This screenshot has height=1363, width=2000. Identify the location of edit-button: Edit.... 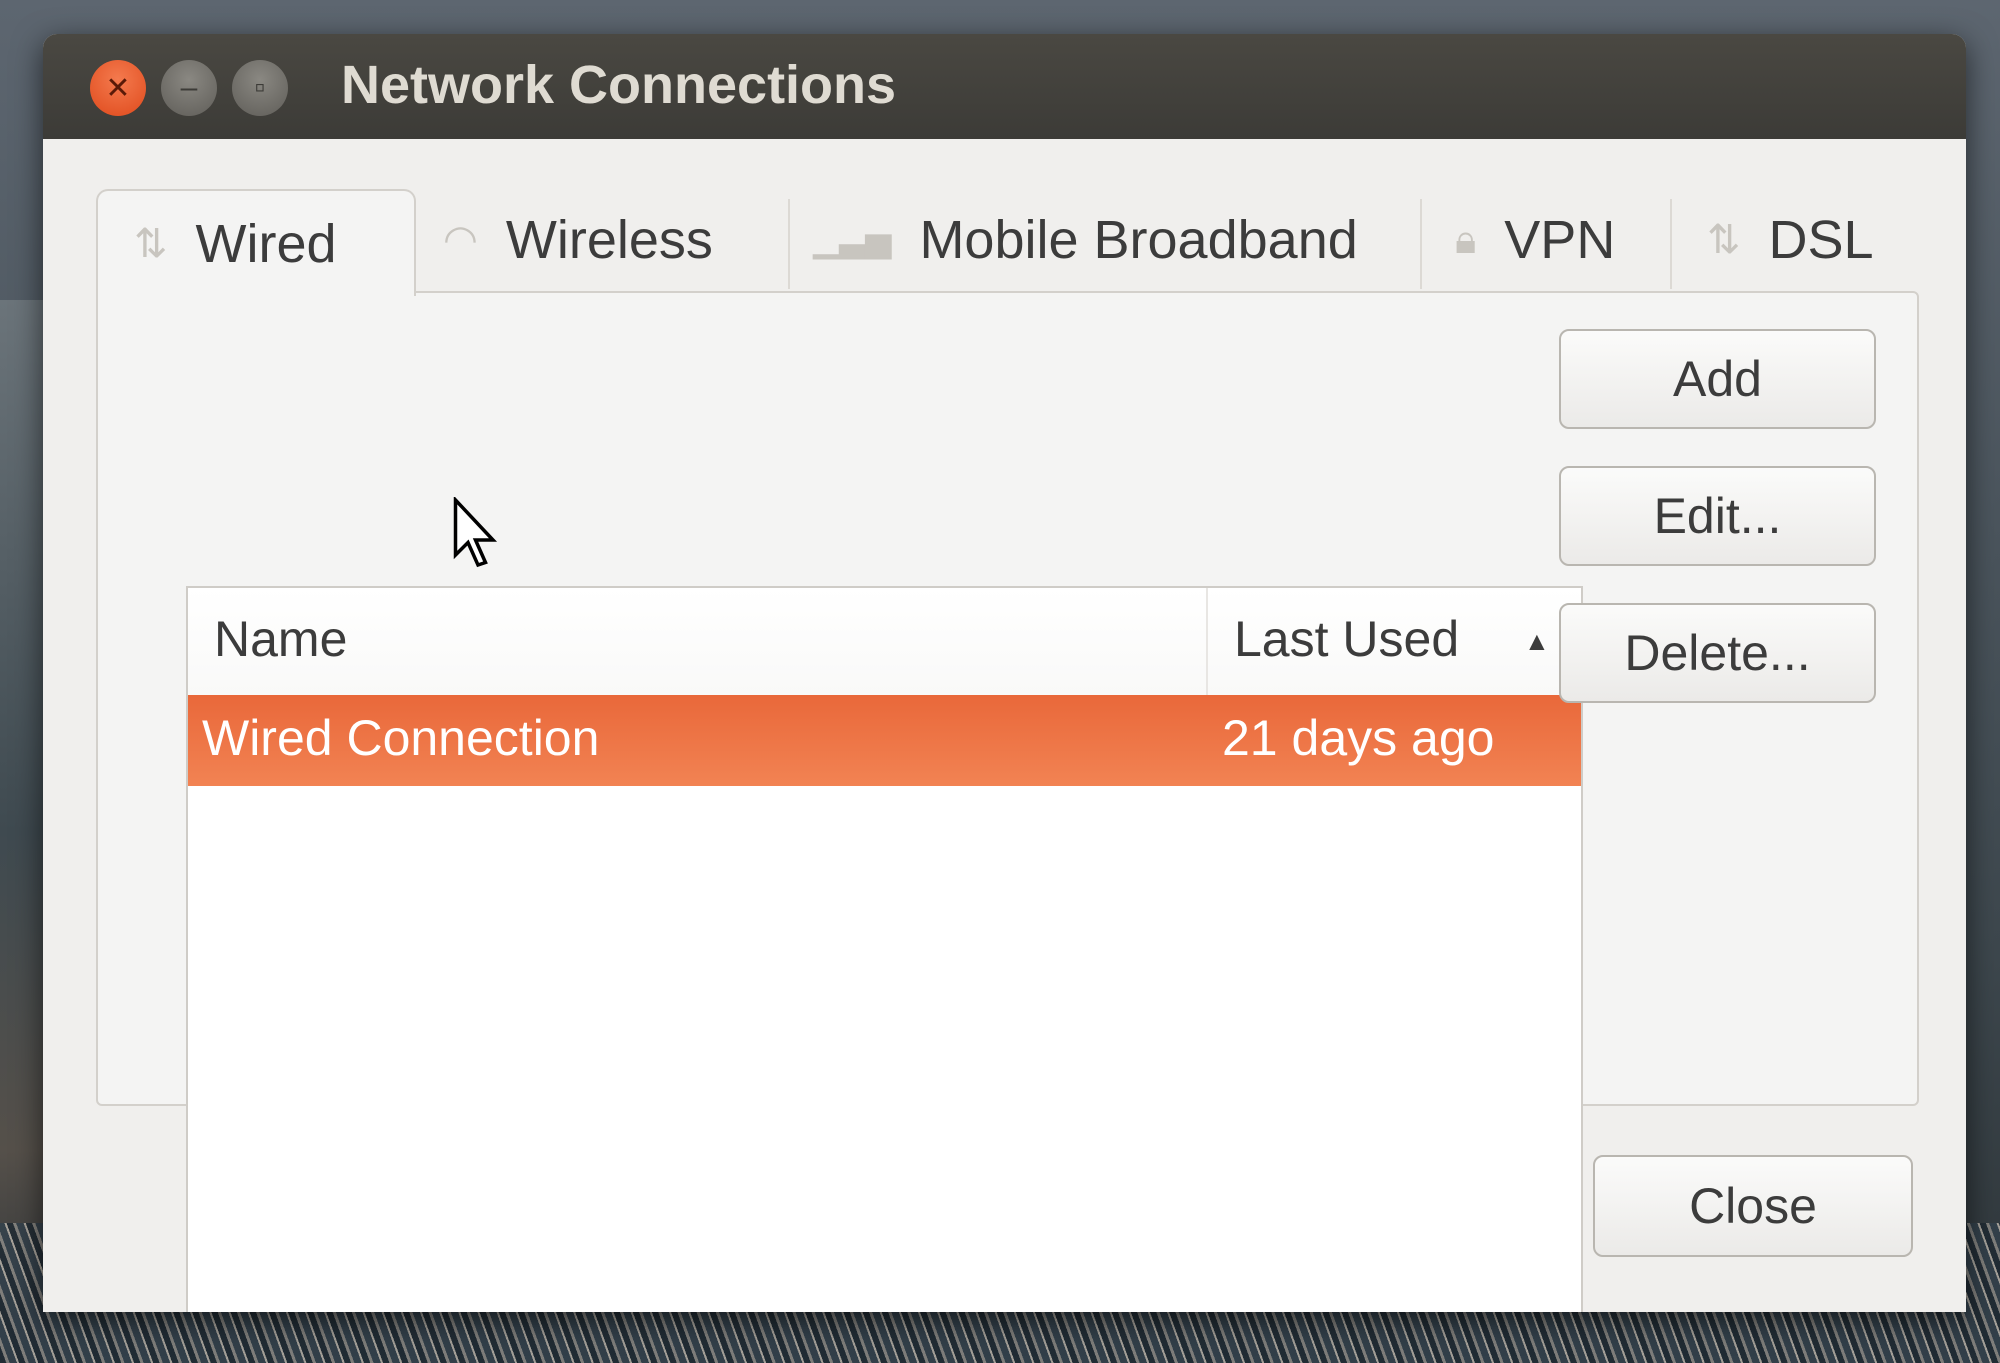
(1717, 516).